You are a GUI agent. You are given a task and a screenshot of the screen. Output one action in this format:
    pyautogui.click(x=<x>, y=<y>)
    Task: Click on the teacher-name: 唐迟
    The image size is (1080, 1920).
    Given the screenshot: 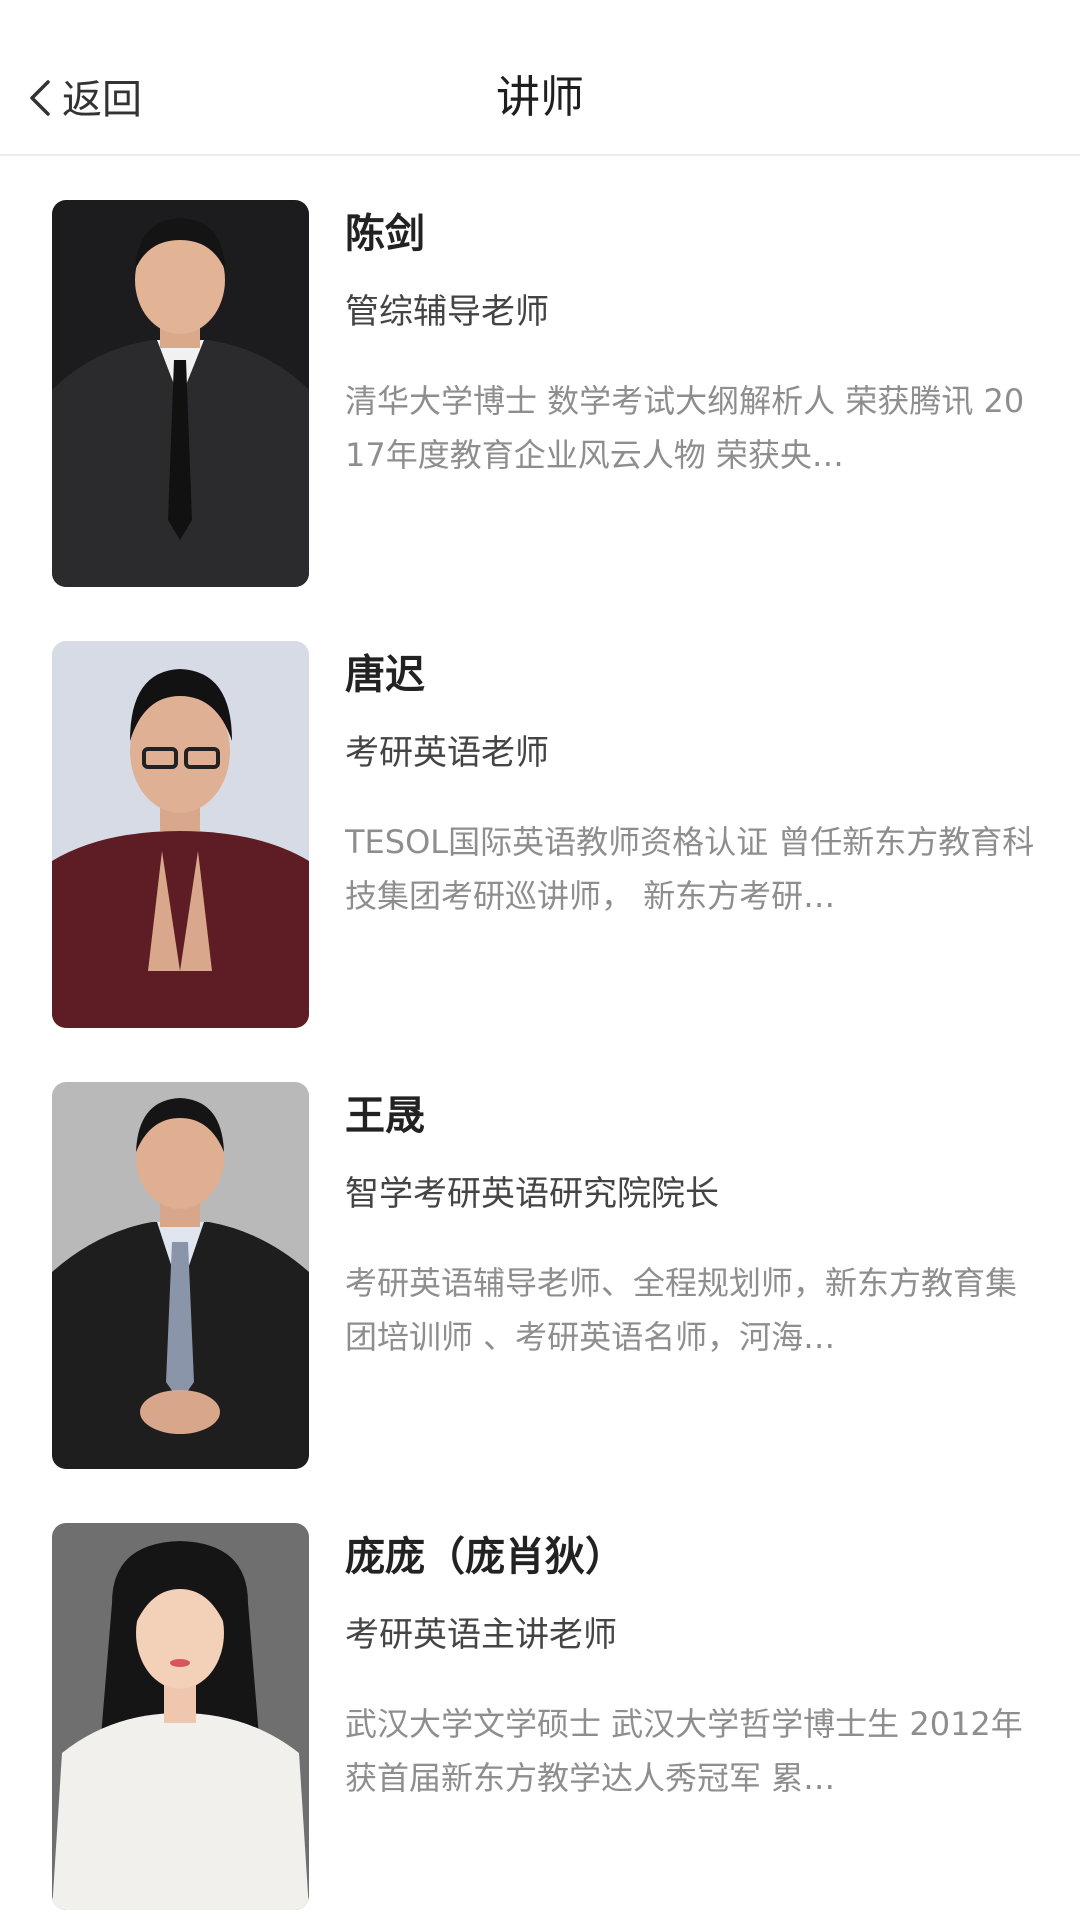 What is the action you would take?
    pyautogui.click(x=385, y=675)
    